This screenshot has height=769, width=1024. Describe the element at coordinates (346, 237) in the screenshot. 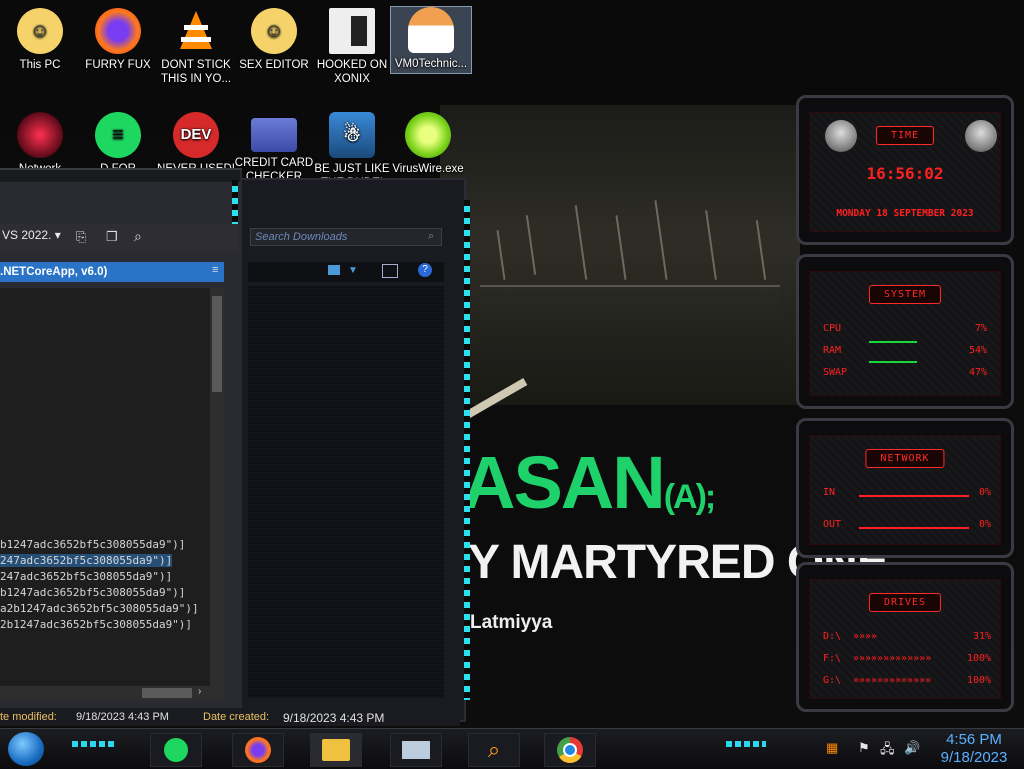

I see `search-input: Search Downloads` at that location.